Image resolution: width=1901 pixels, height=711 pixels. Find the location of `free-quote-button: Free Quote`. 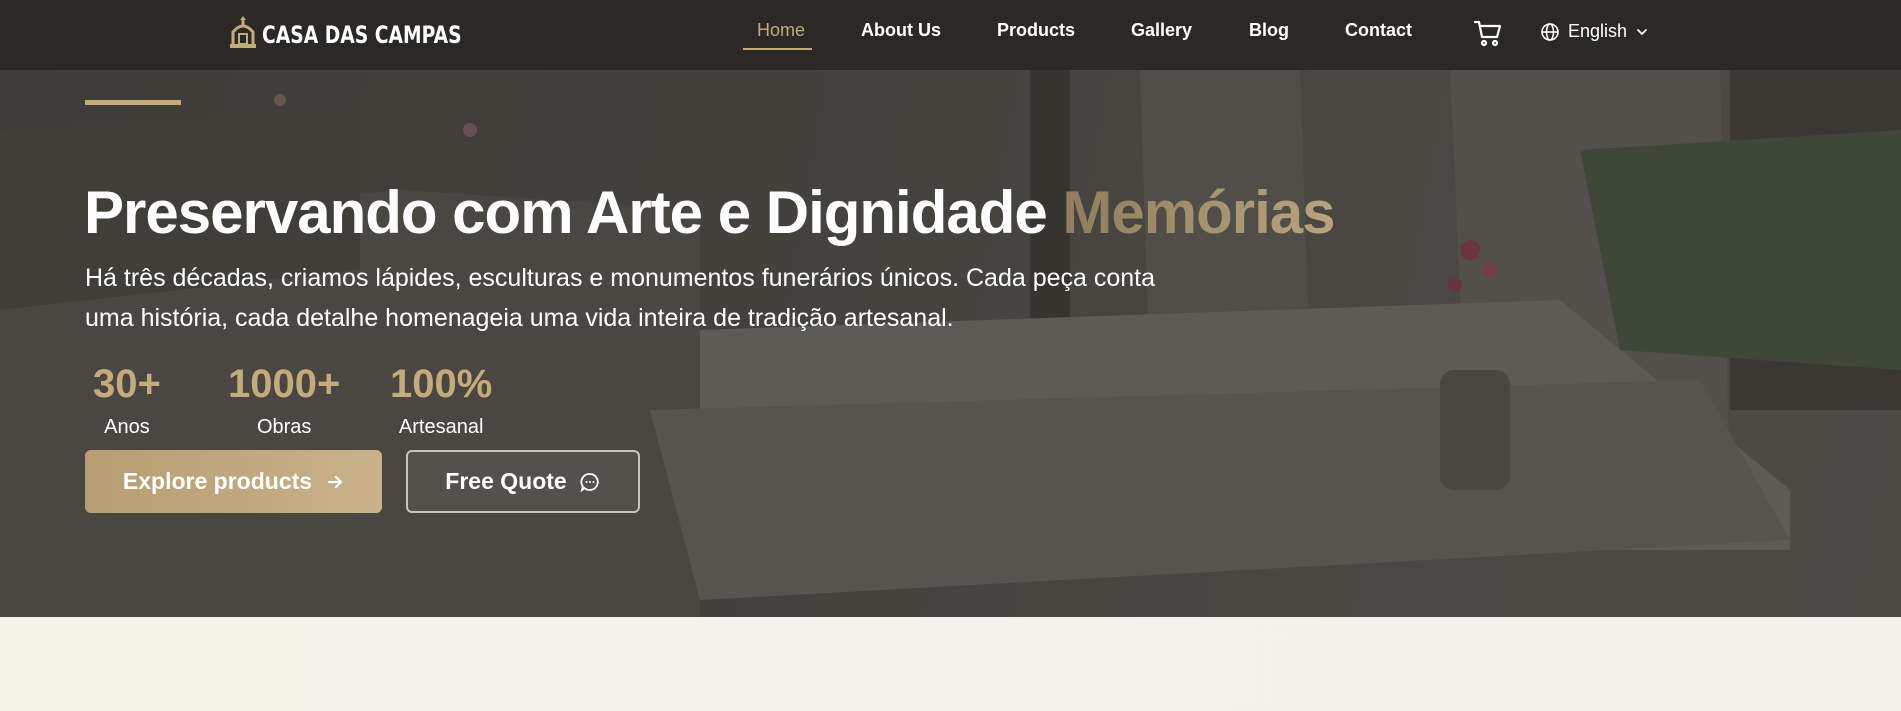

free-quote-button: Free Quote is located at coordinates (523, 481).